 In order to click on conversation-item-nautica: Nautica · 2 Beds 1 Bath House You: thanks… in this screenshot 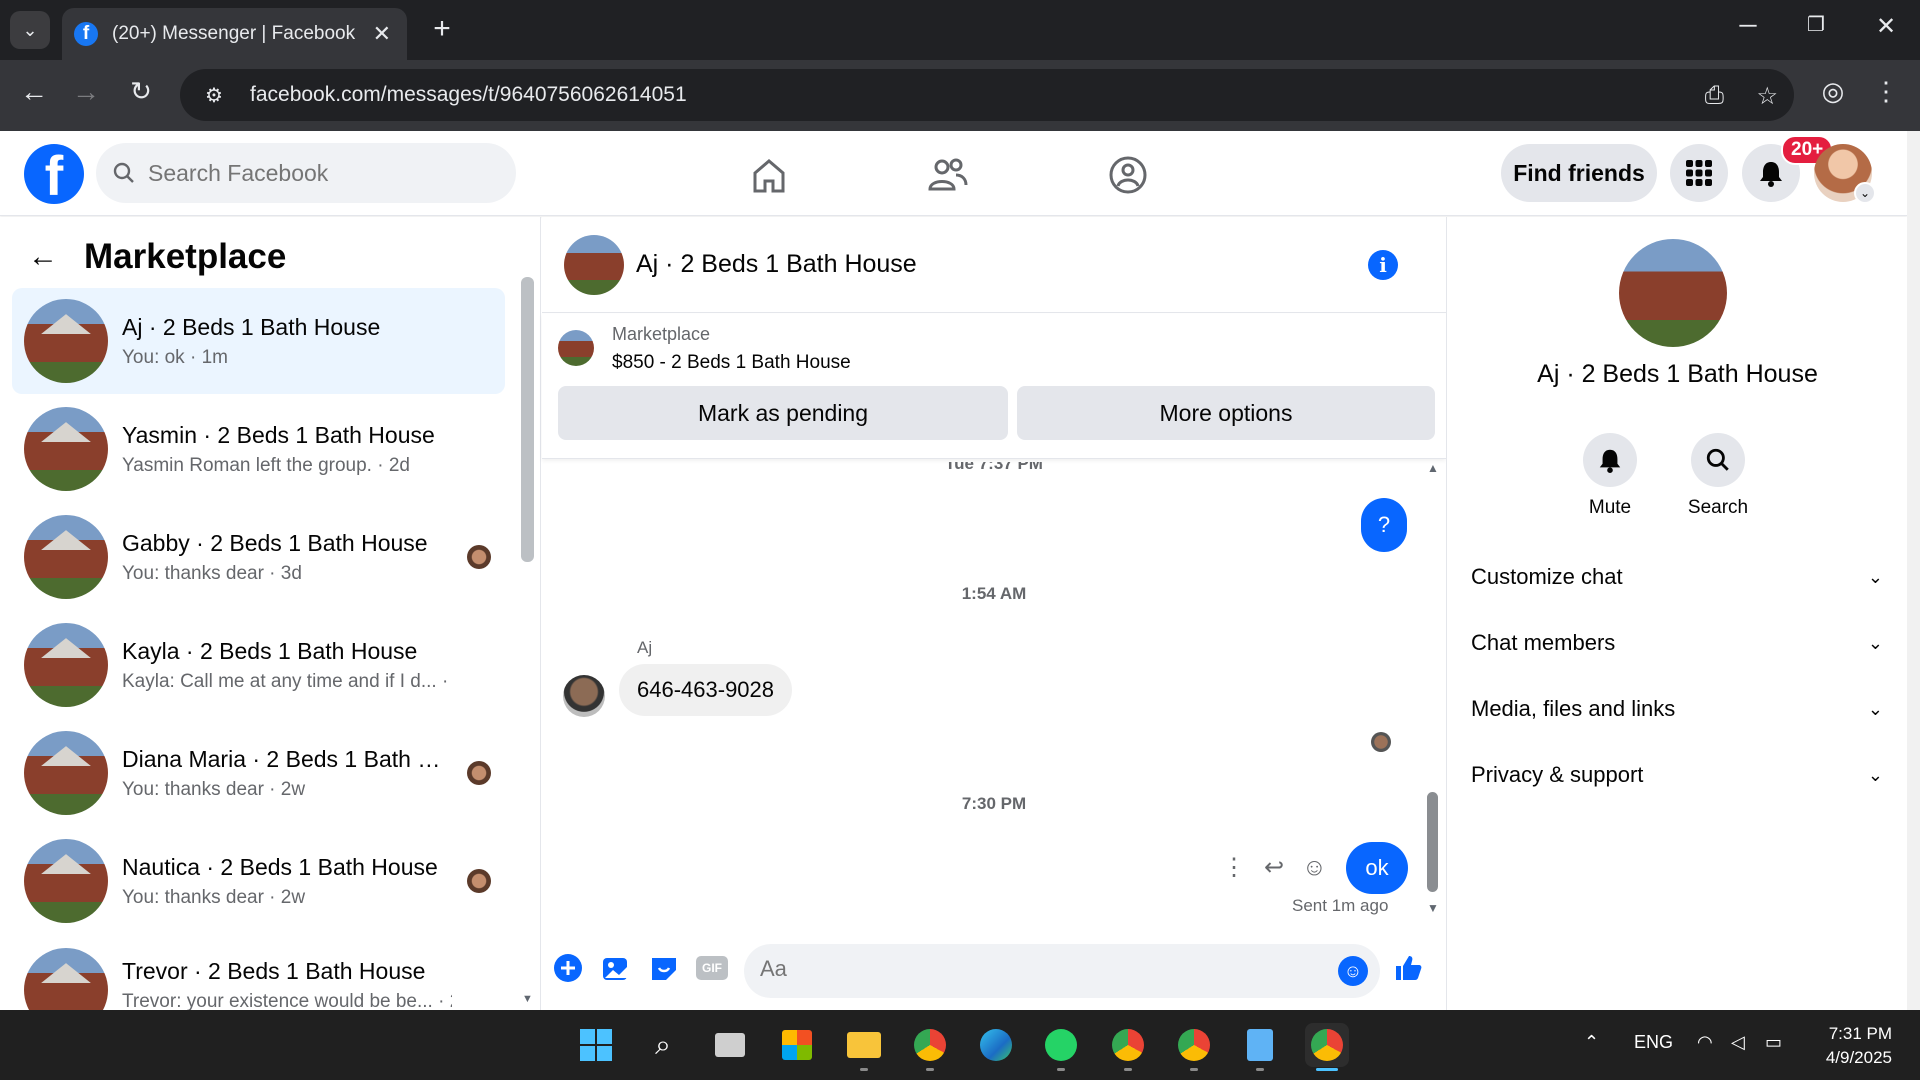, I will do `click(258, 881)`.